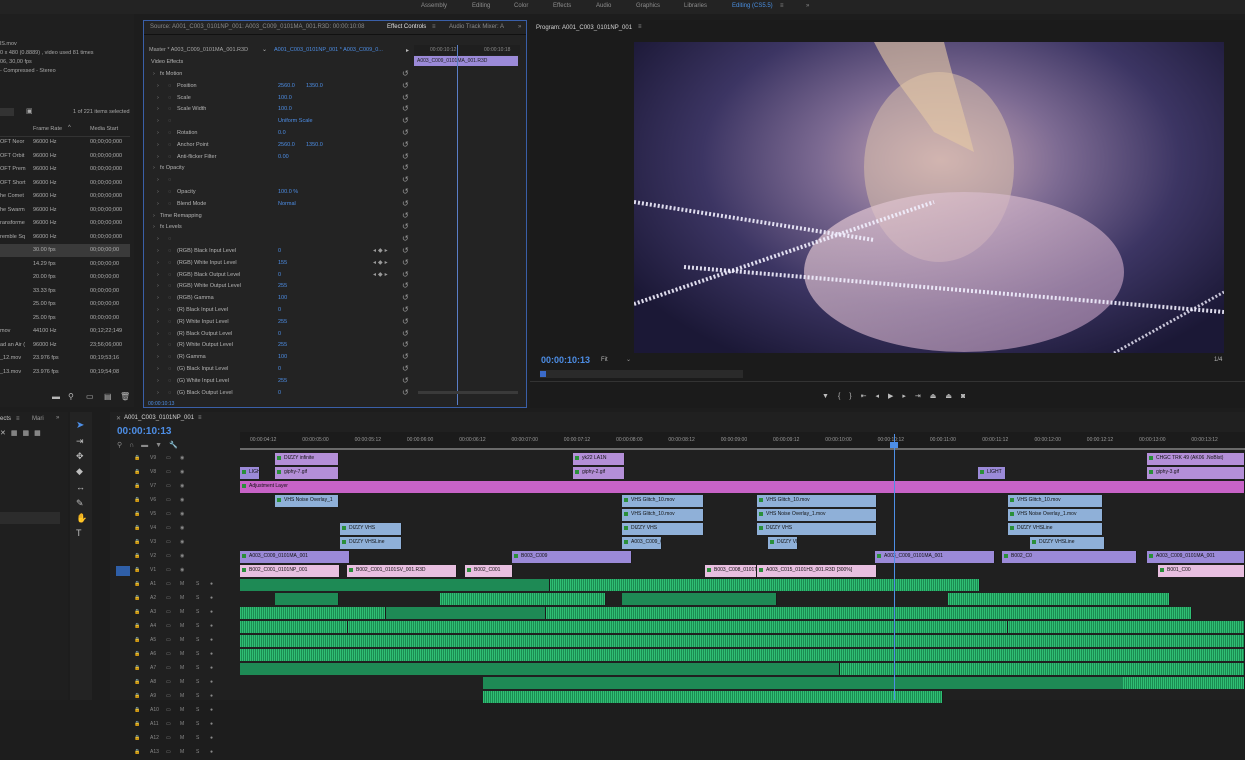 This screenshot has width=1245, height=760. What do you see at coordinates (339, 287) in the screenshot?
I see `effect-row: › ◌ (RGB) White Output Level 255 ↺` at bounding box center [339, 287].